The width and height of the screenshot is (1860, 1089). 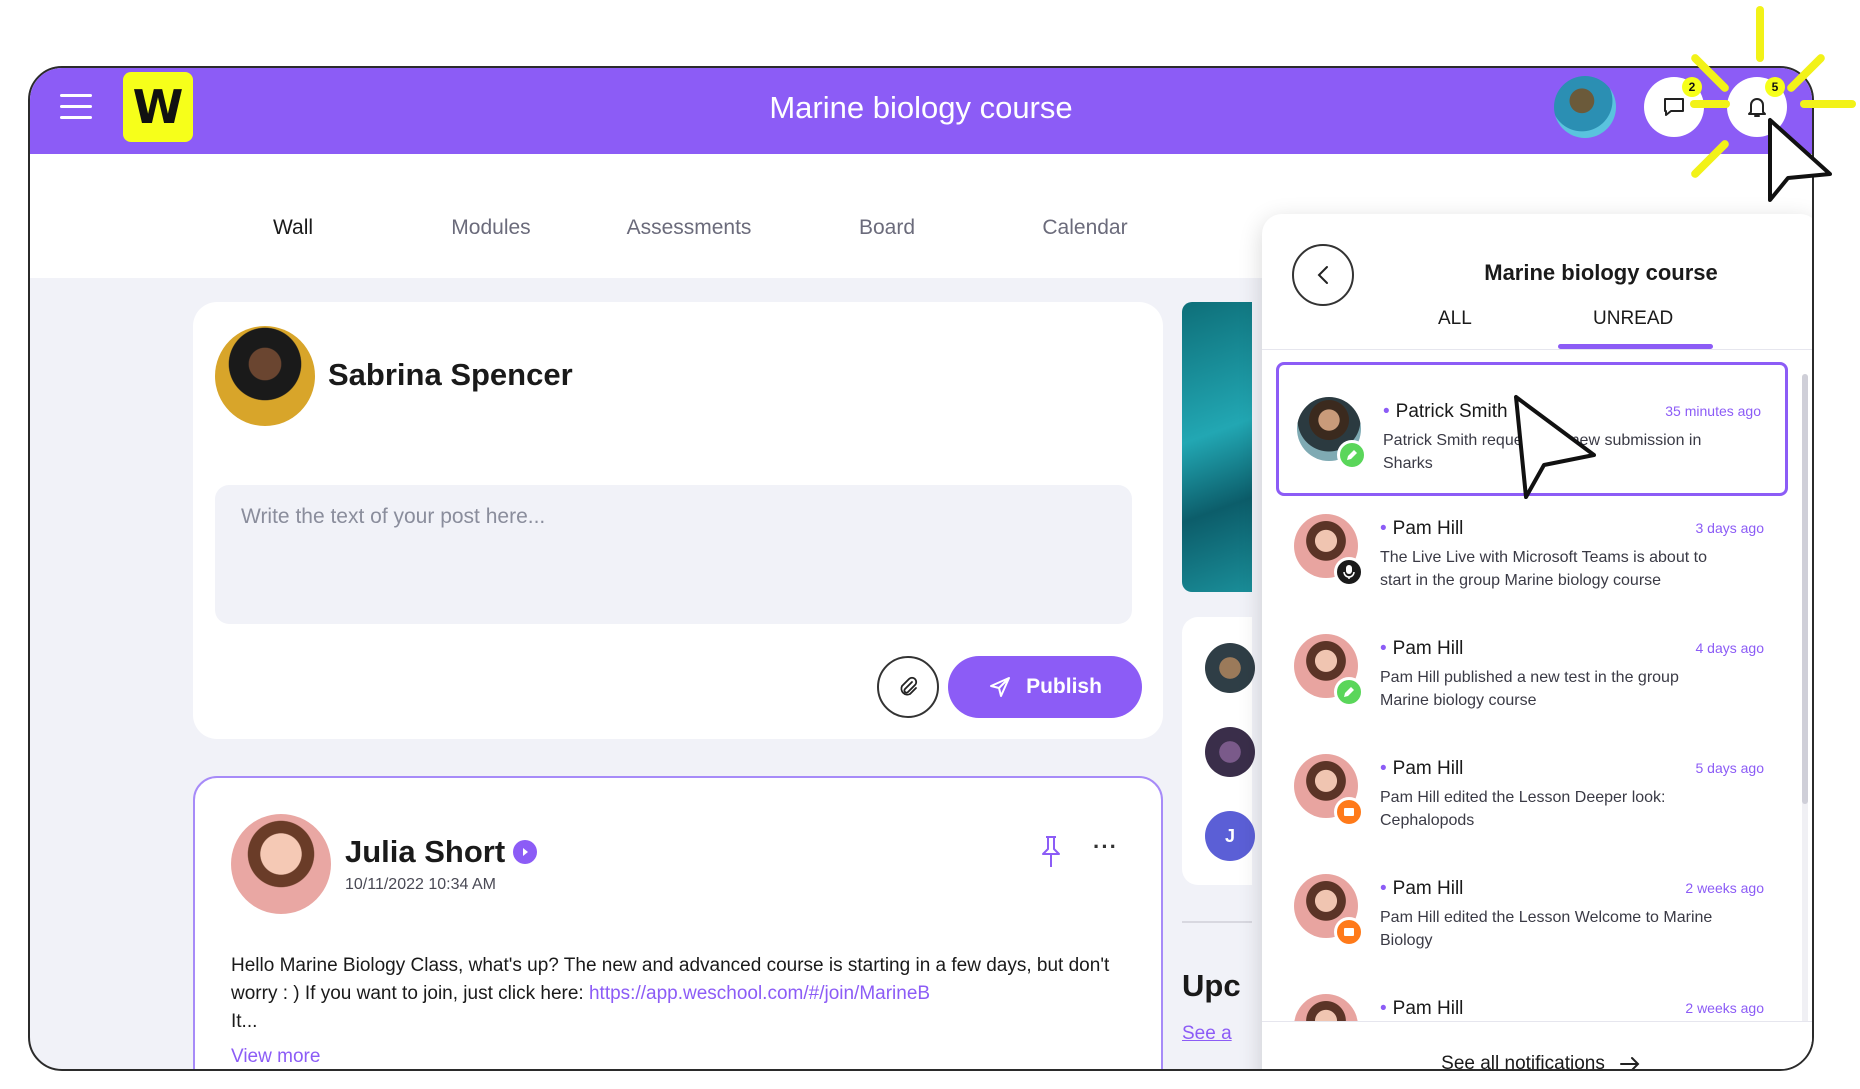 I want to click on composer-avatar, so click(x=265, y=376).